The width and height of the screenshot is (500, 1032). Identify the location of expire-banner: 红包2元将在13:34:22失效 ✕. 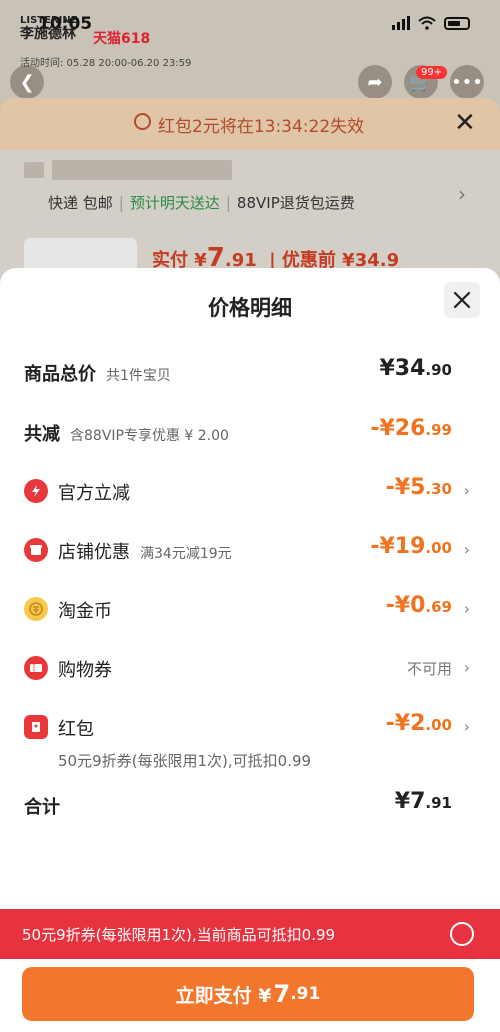
(250, 124).